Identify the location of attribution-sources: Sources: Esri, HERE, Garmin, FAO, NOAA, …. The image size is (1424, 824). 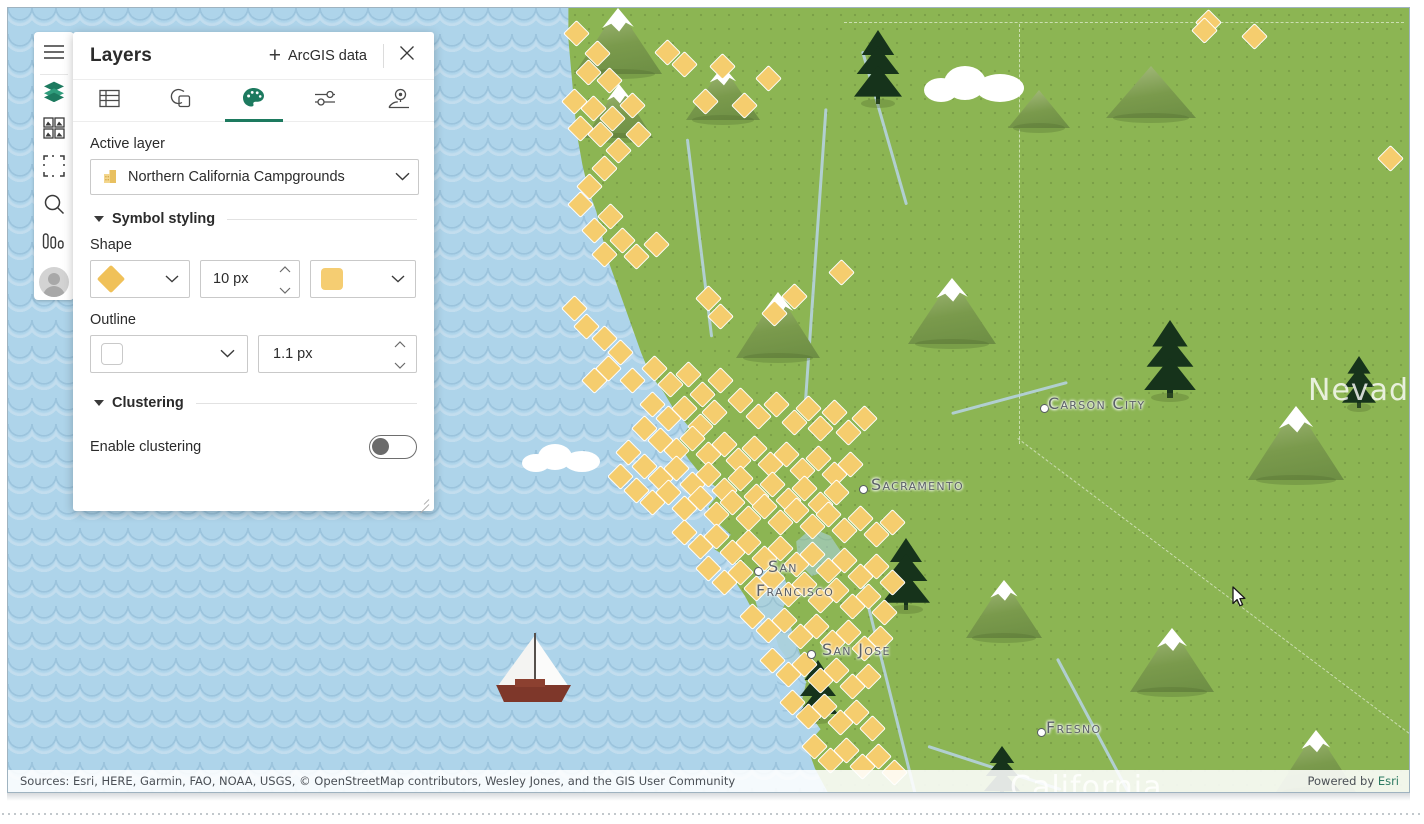
(378, 781).